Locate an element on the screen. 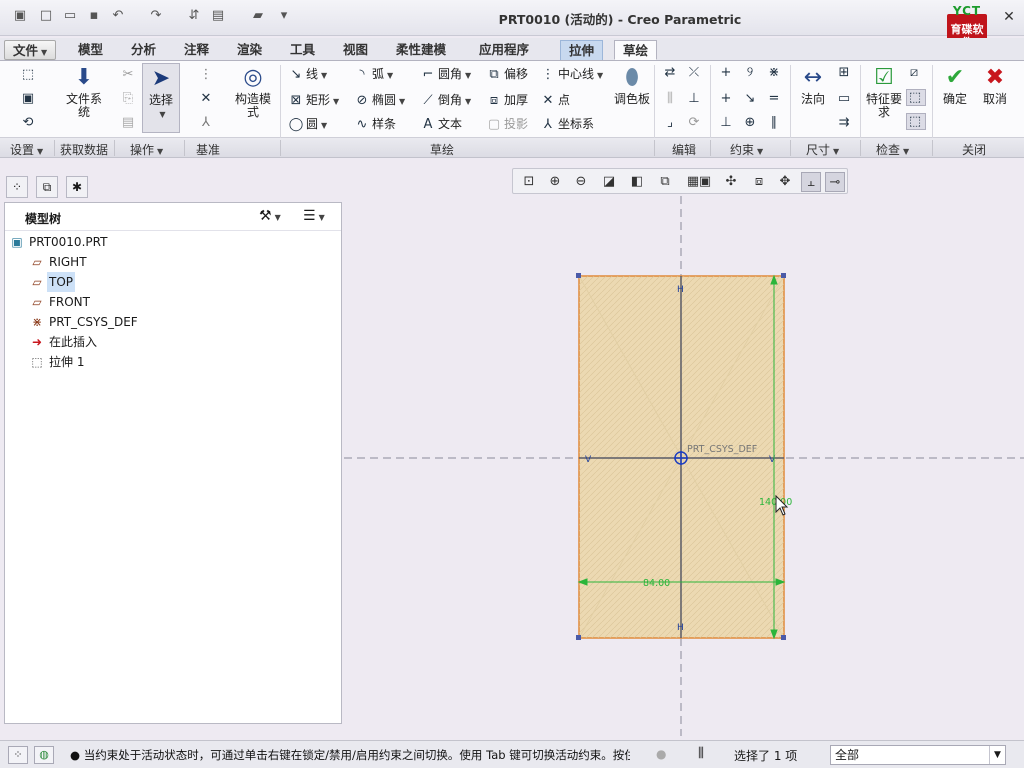  horizontal-constraint-icon: + is located at coordinates (727, 98).